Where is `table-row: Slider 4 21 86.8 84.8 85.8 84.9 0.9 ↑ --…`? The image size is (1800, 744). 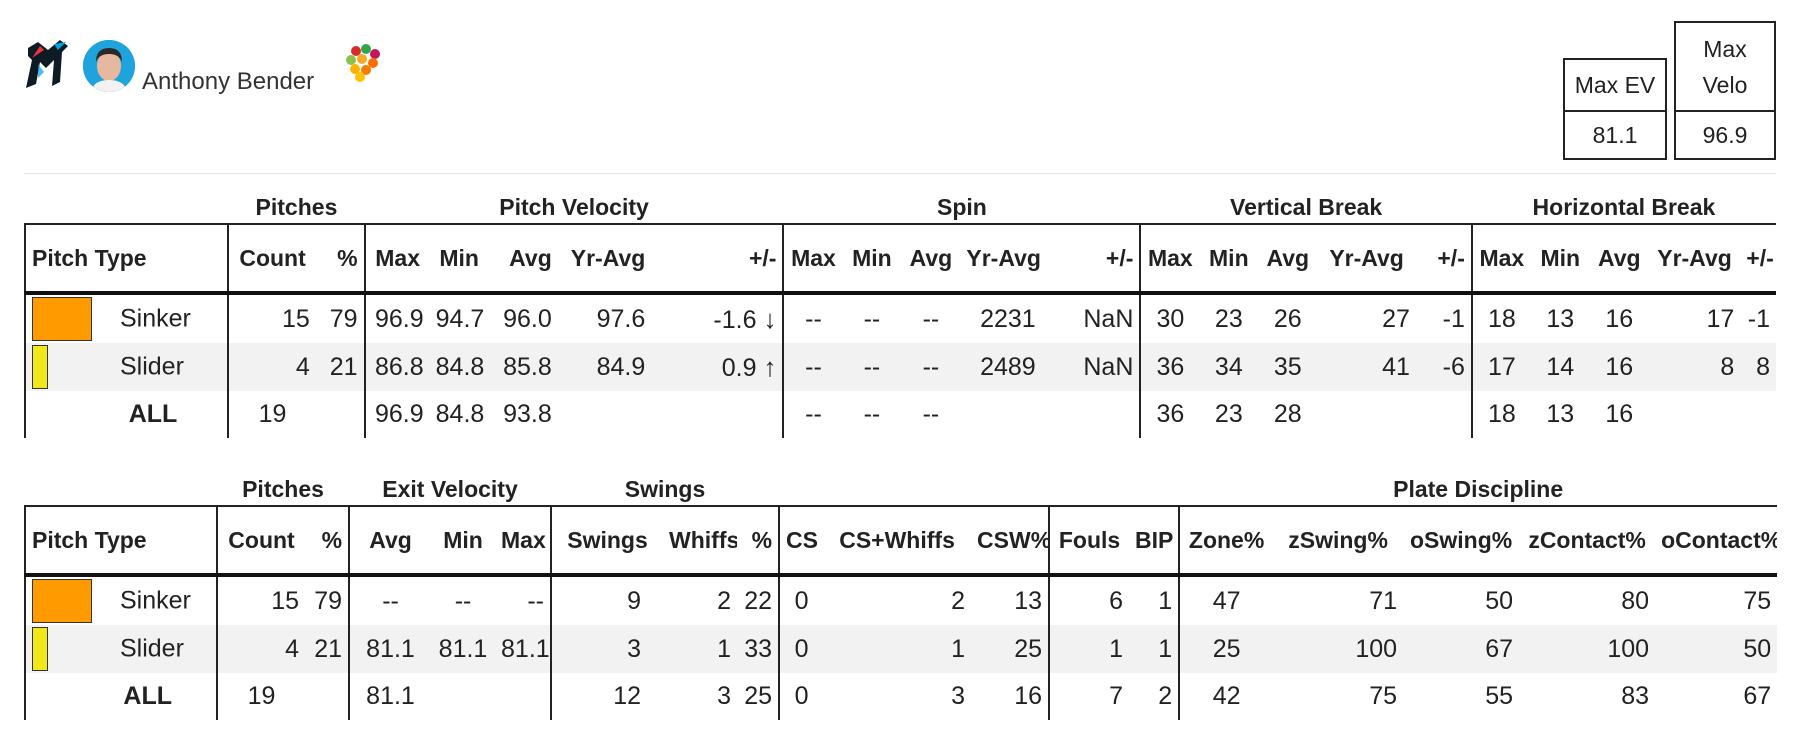
table-row: Slider 4 21 86.8 84.8 85.8 84.9 0.9 ↑ --… is located at coordinates (899, 367).